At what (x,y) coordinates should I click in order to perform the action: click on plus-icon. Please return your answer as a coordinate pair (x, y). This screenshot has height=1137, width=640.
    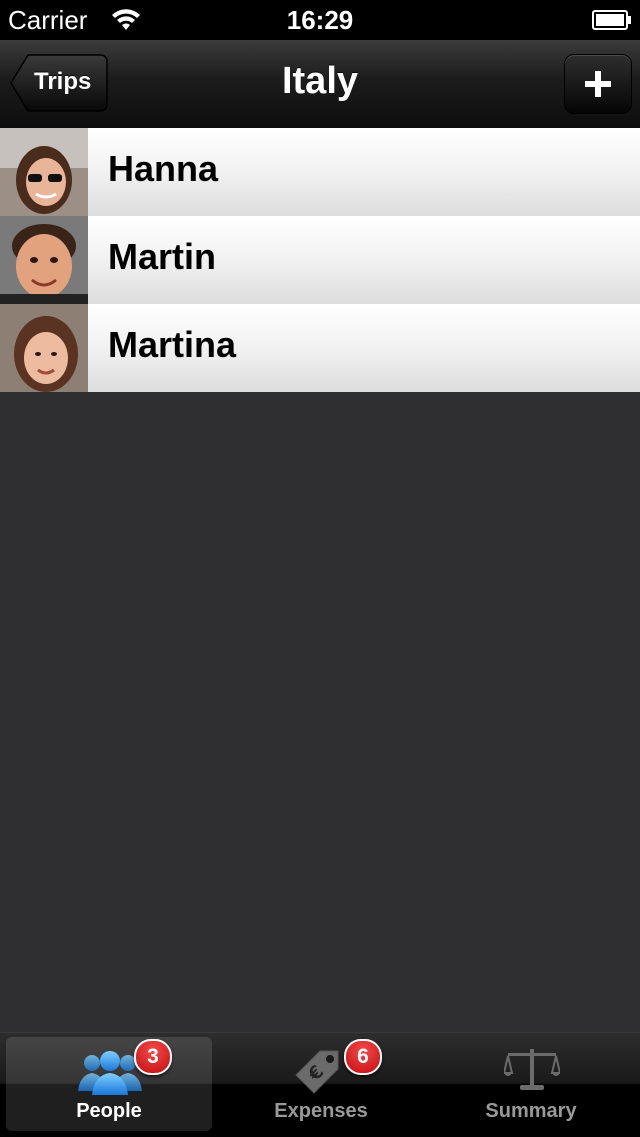
    Looking at the image, I should click on (598, 84).